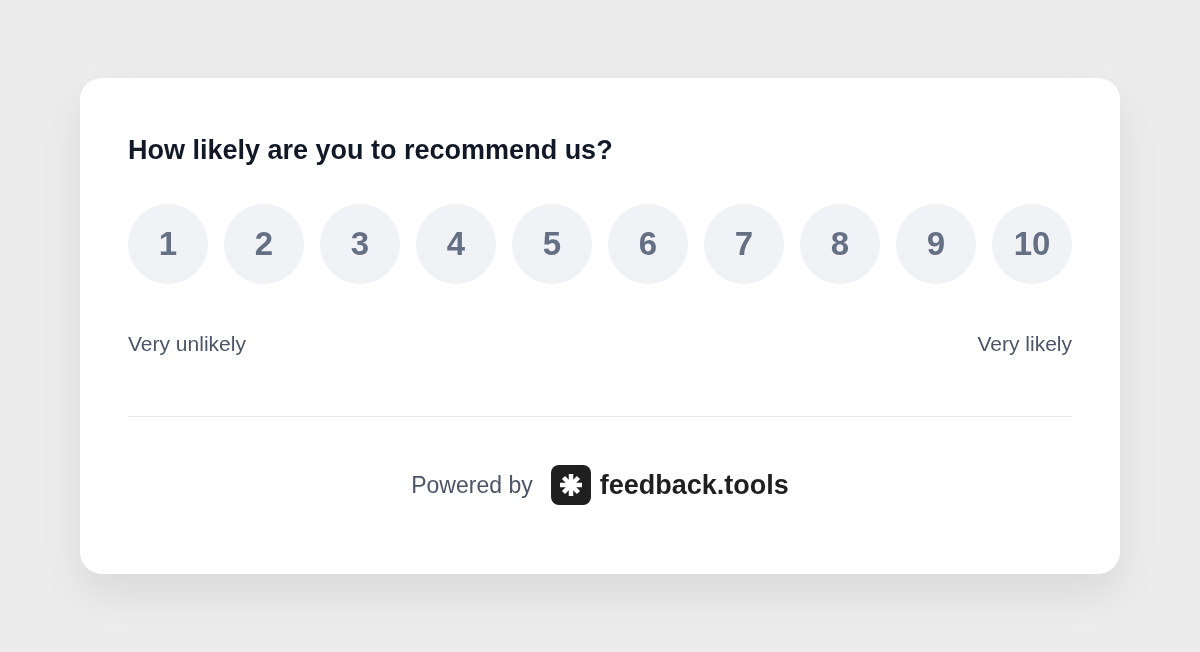 The height and width of the screenshot is (652, 1200). Describe the element at coordinates (840, 244) in the screenshot. I see `score-option: 8` at that location.